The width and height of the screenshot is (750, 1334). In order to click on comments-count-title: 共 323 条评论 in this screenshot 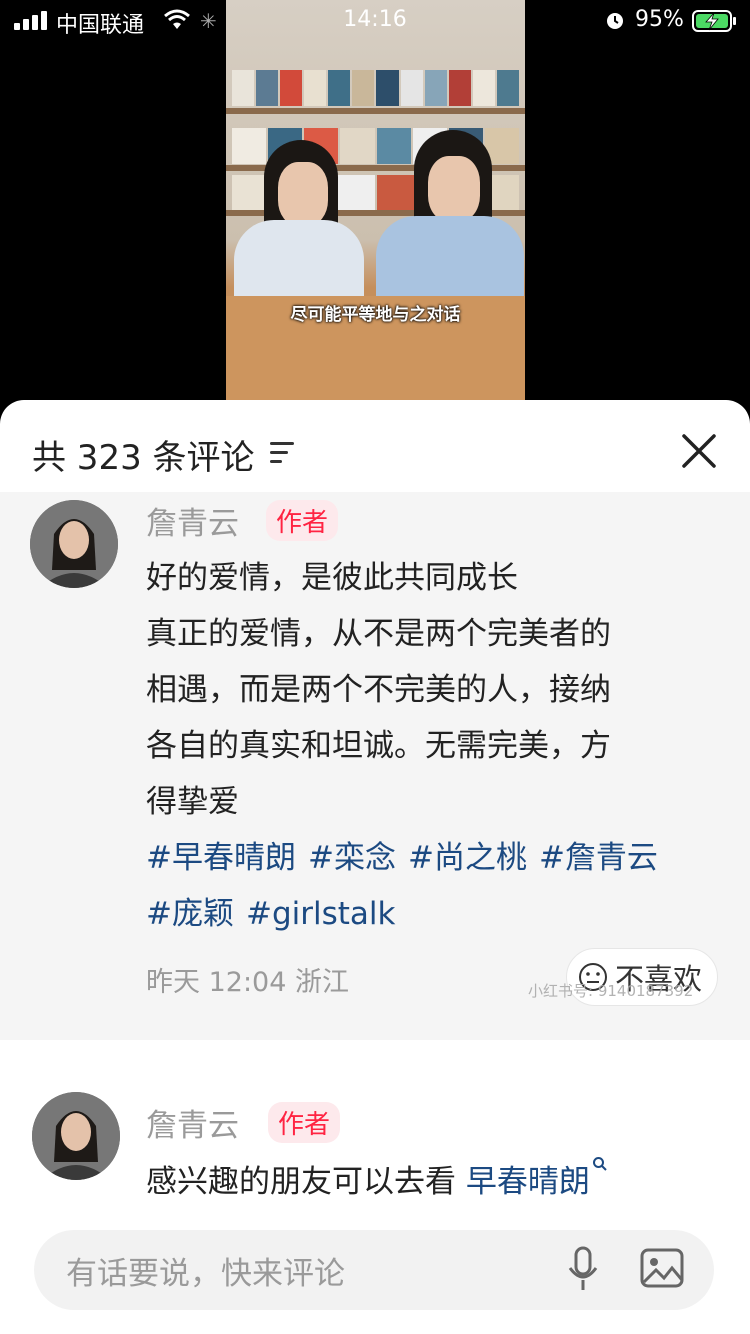, I will do `click(143, 458)`.